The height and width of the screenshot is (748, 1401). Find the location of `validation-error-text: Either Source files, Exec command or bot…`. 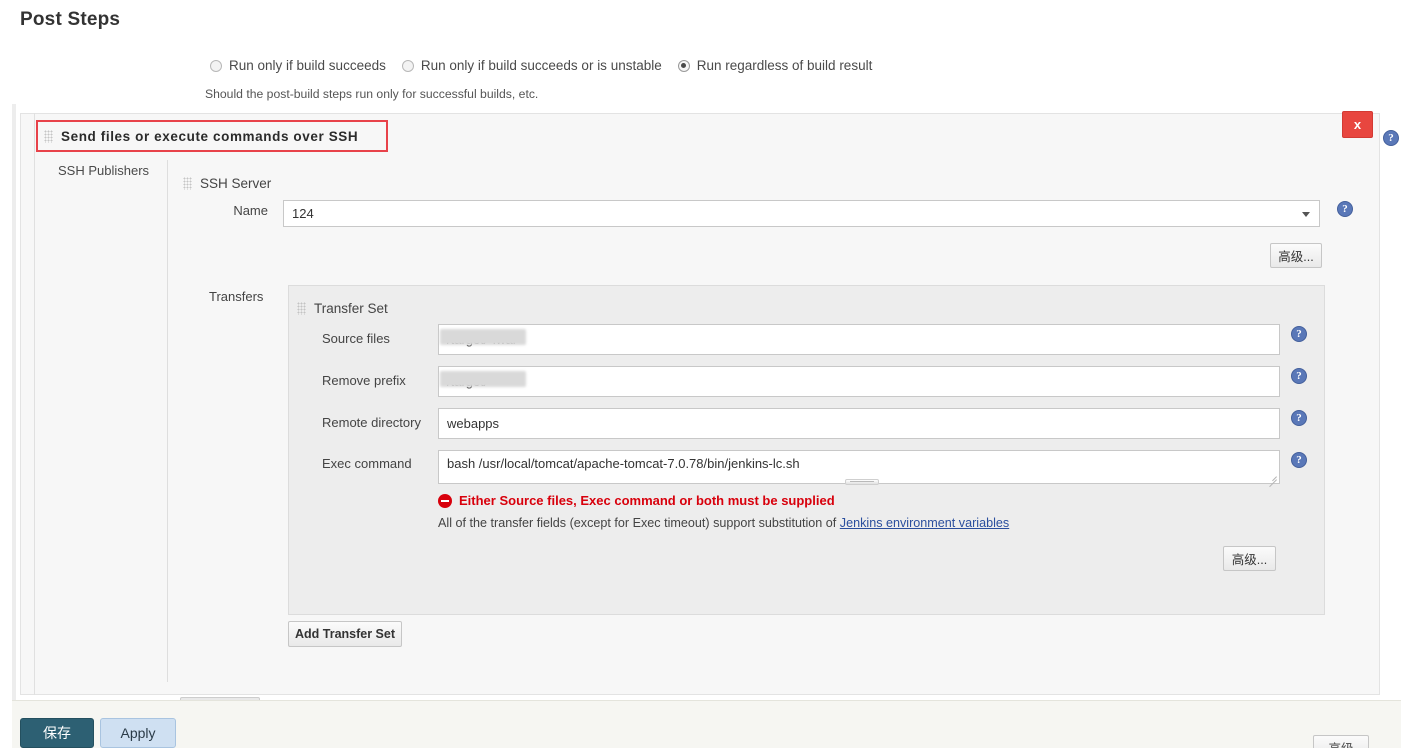

validation-error-text: Either Source files, Exec command or bot… is located at coordinates (647, 500).